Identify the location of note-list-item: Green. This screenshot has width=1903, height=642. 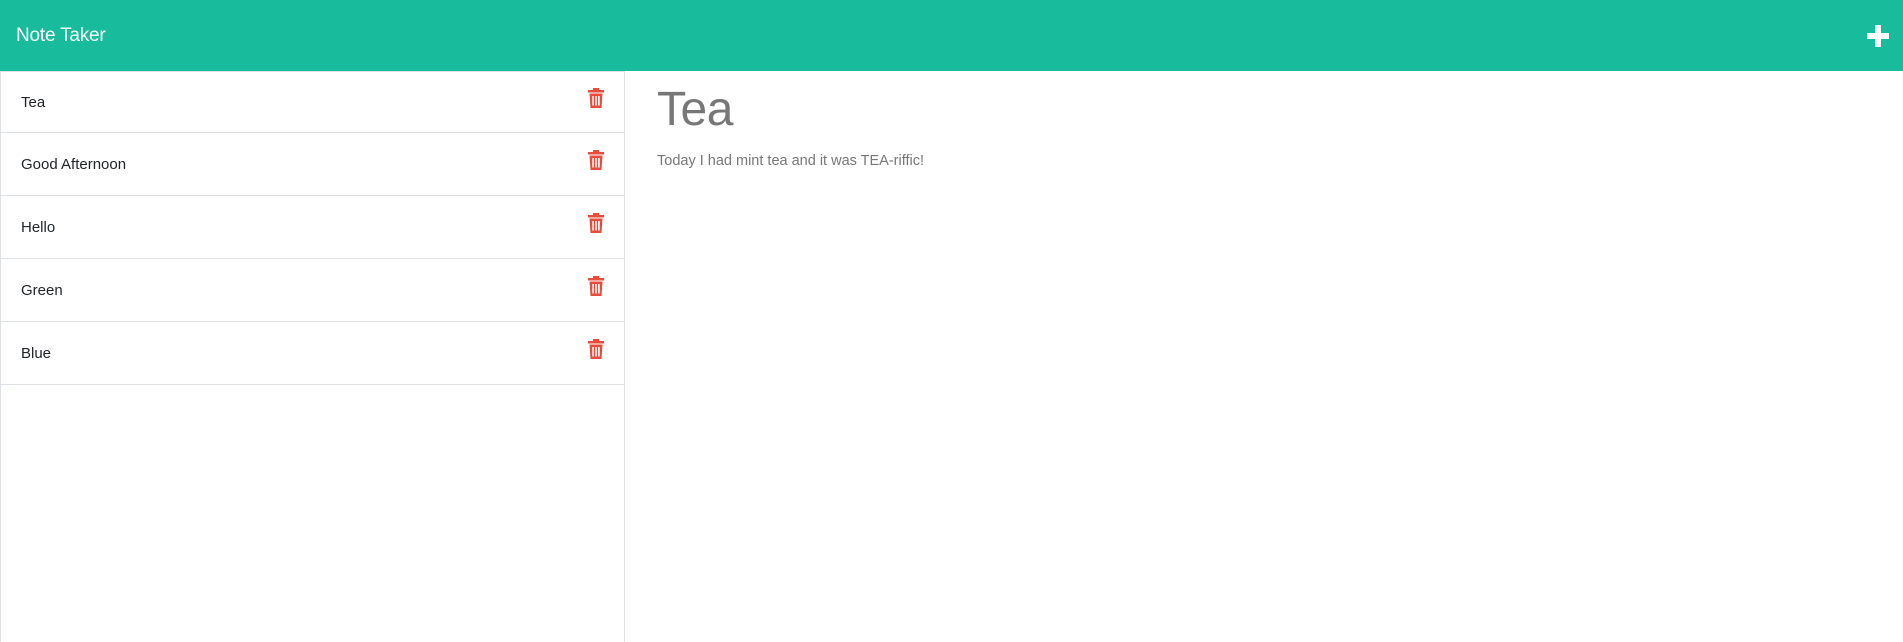
(312, 290).